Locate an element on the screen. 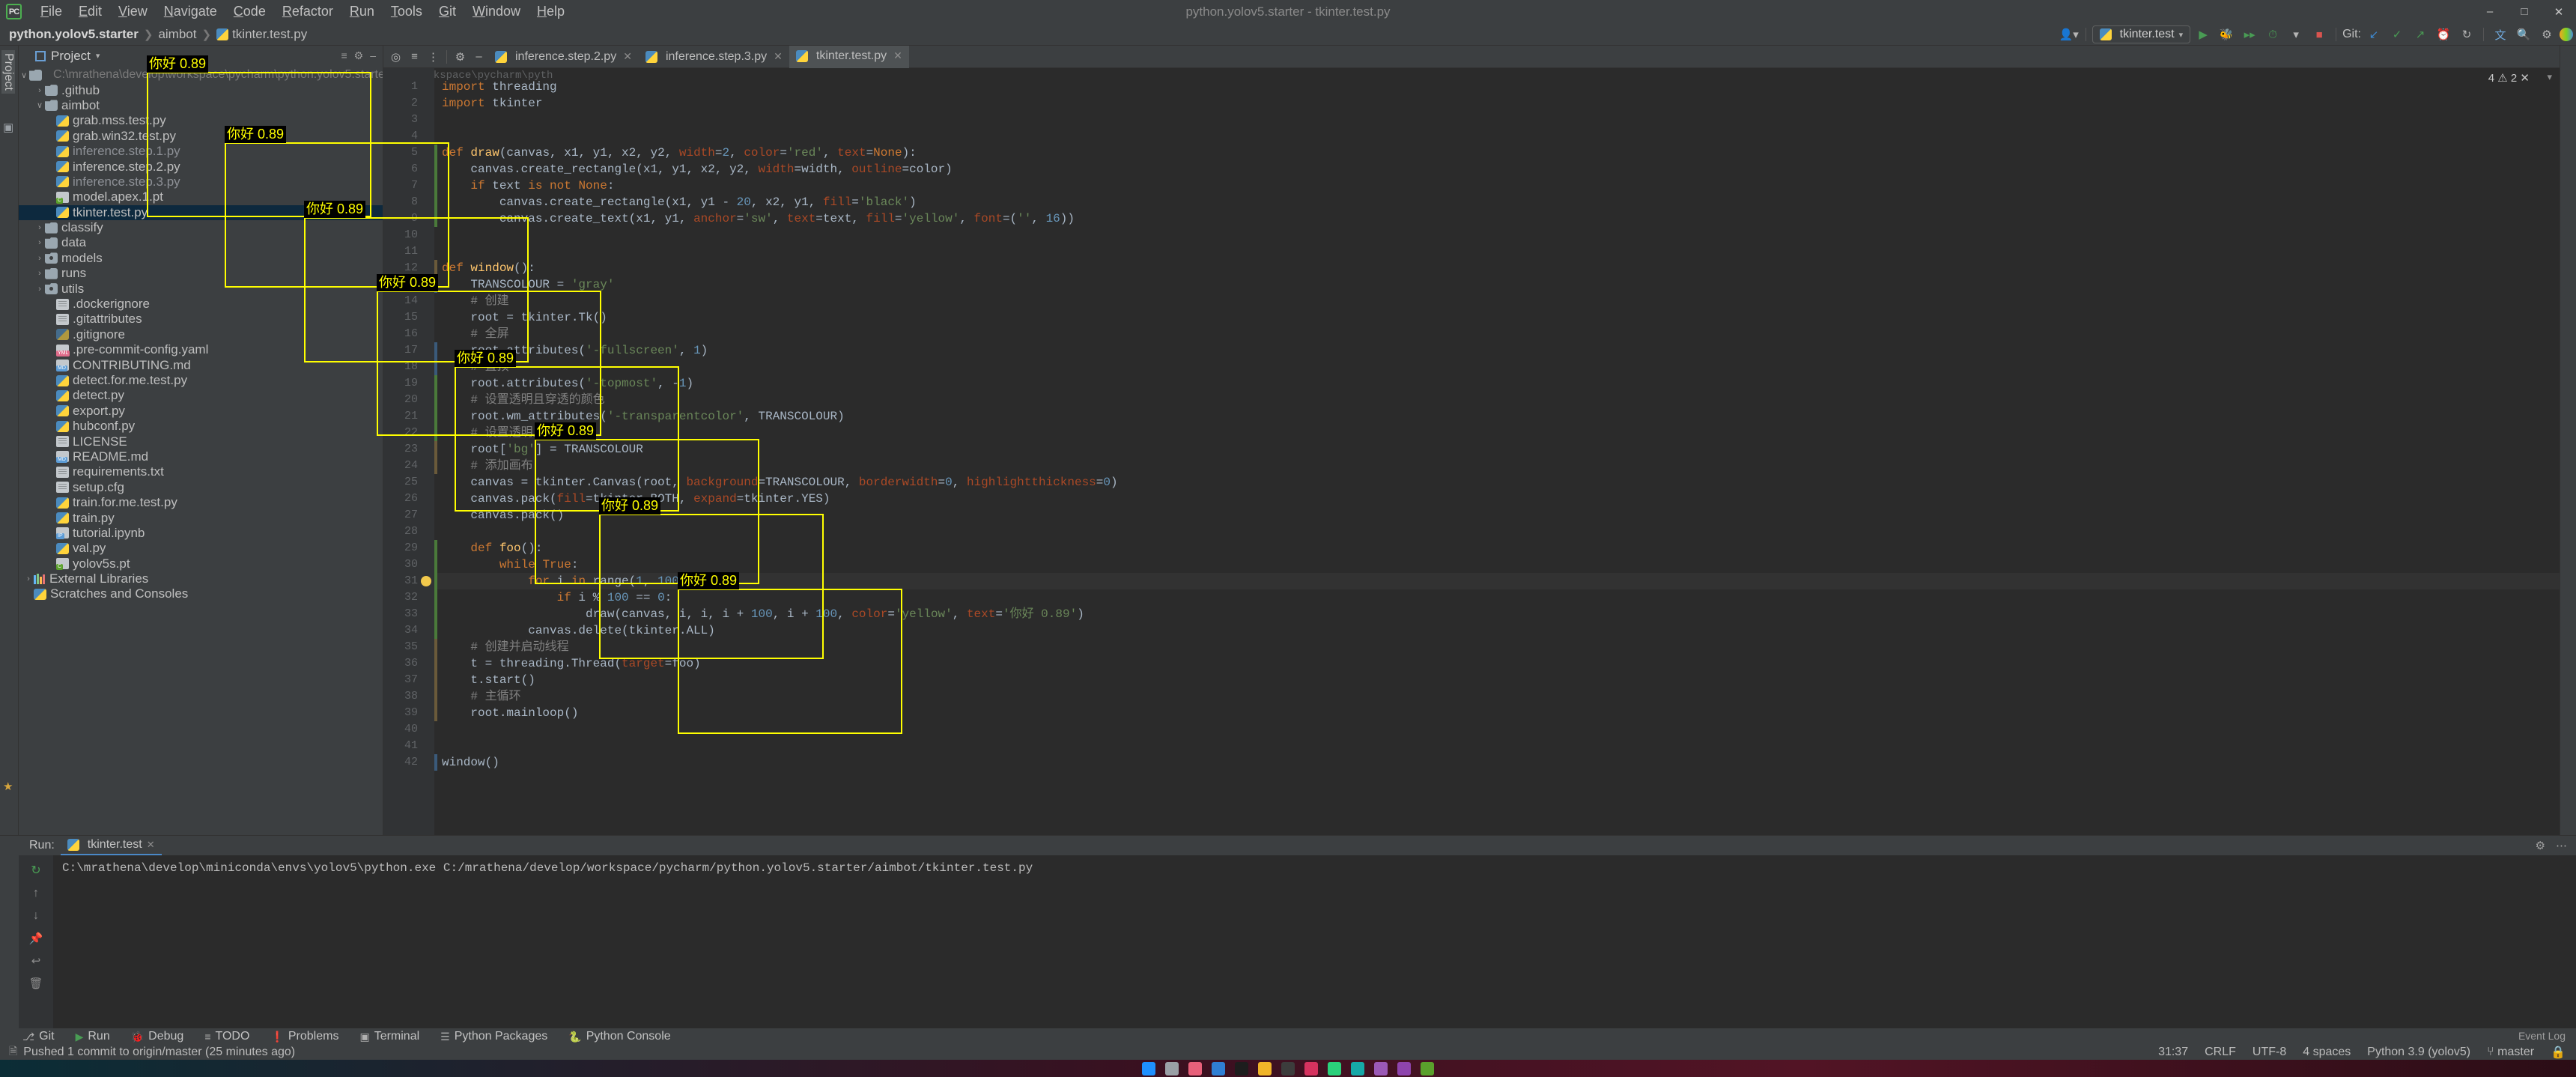  hide-icon: – is located at coordinates (373, 55).